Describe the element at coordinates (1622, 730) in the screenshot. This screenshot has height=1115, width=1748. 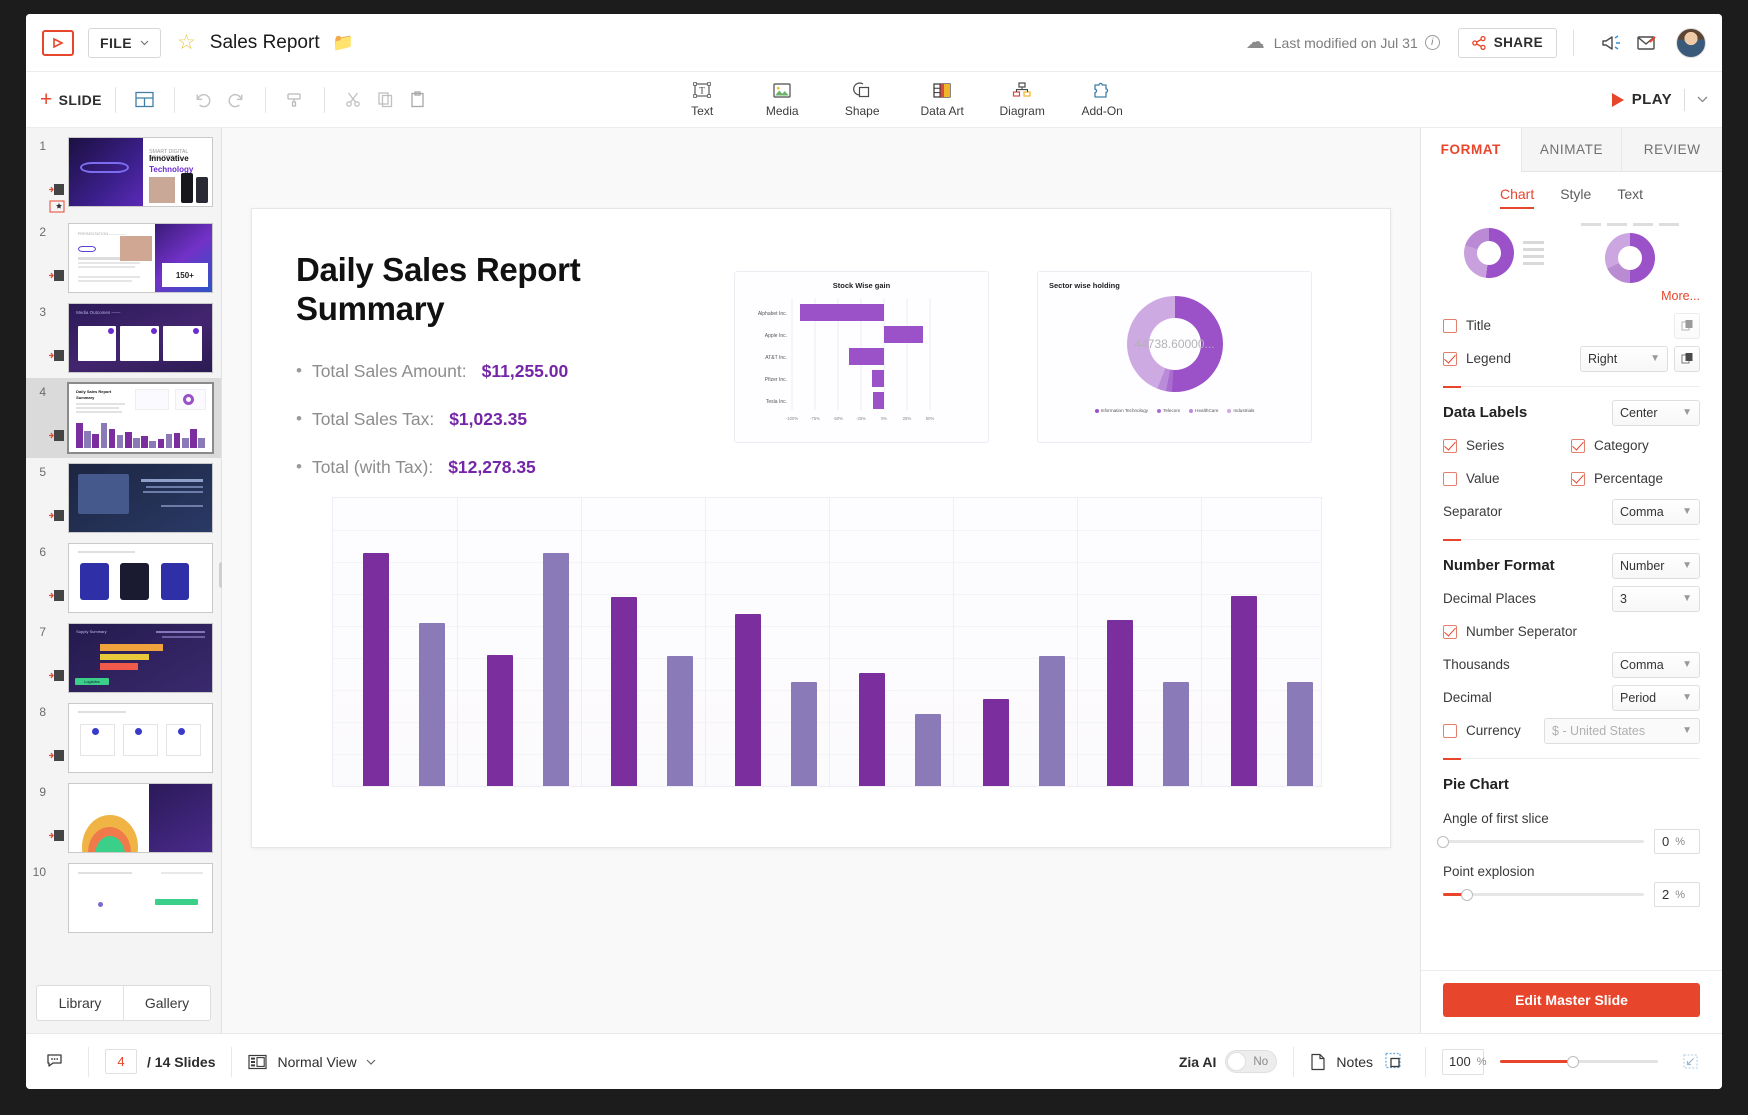
I see `currency-select: $ - United States ▼` at that location.